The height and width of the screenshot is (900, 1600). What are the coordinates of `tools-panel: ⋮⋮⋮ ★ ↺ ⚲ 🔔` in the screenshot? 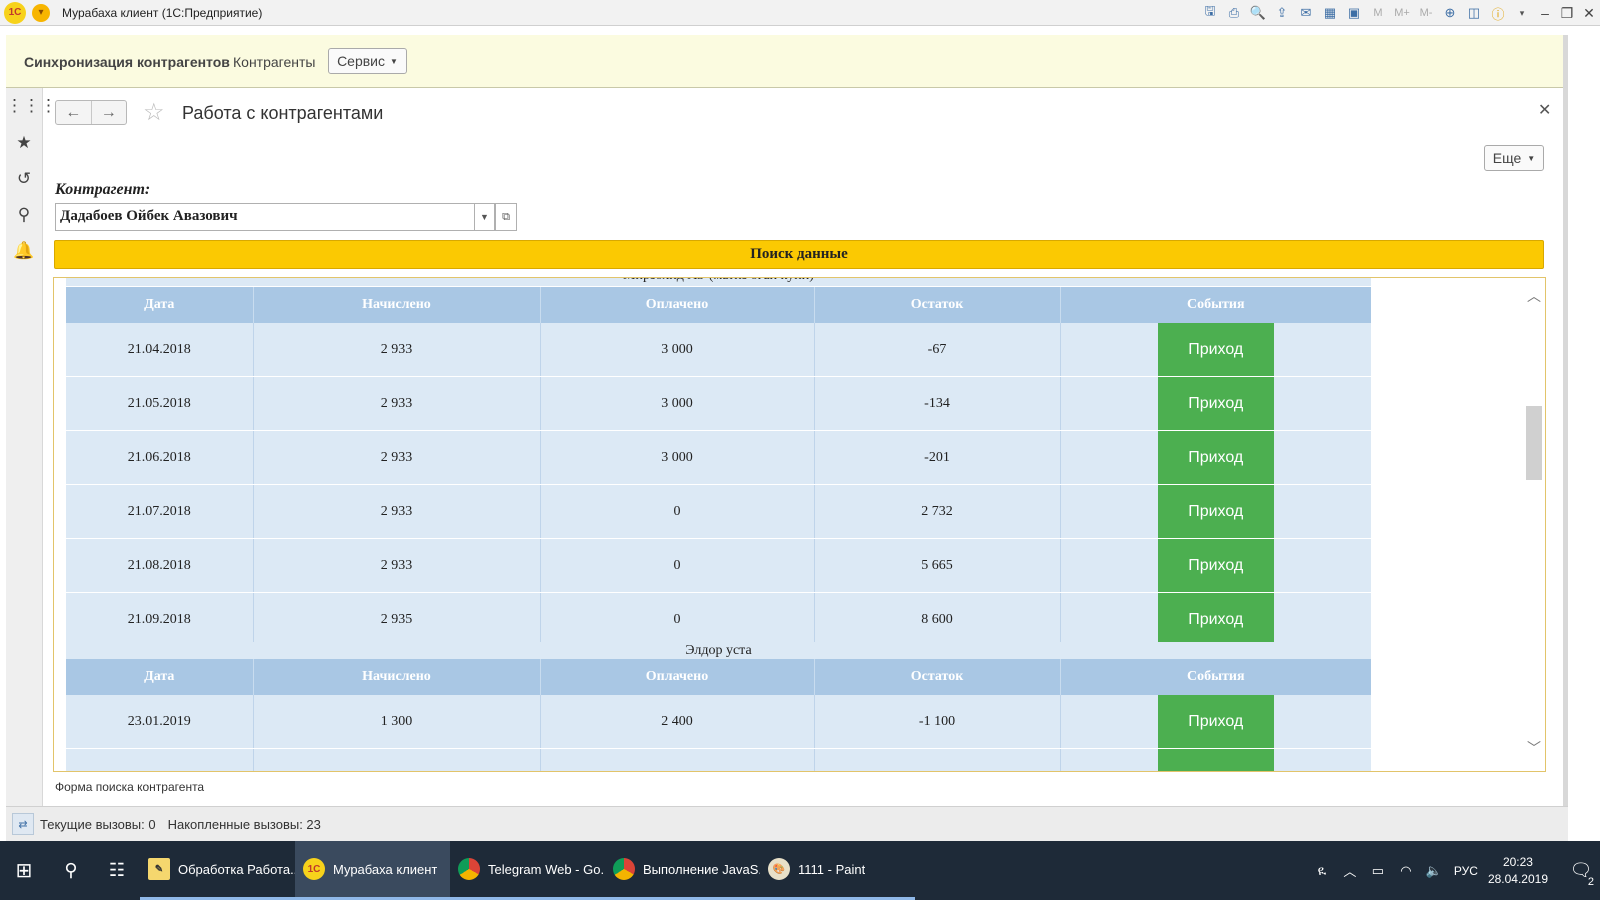 It's located at (31, 447).